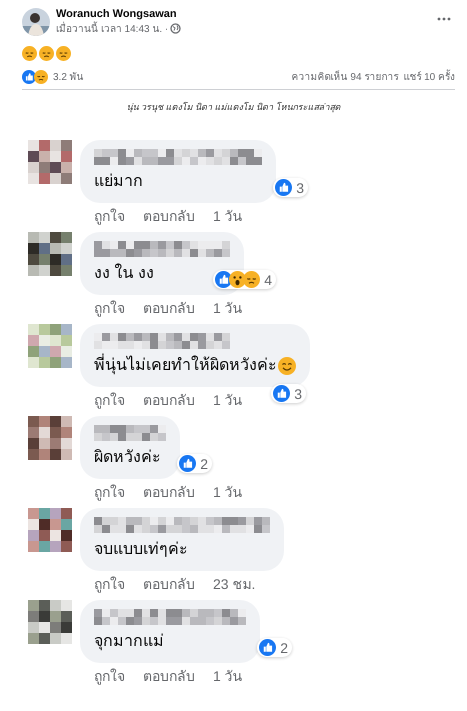 This screenshot has height=711, width=467. I want to click on share-count: แชร์ 10 ครั้ง, so click(429, 76).